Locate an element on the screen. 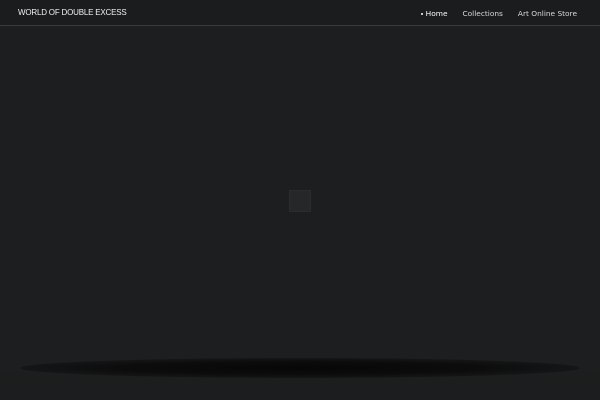  nav-item-label: Collections is located at coordinates (482, 13).